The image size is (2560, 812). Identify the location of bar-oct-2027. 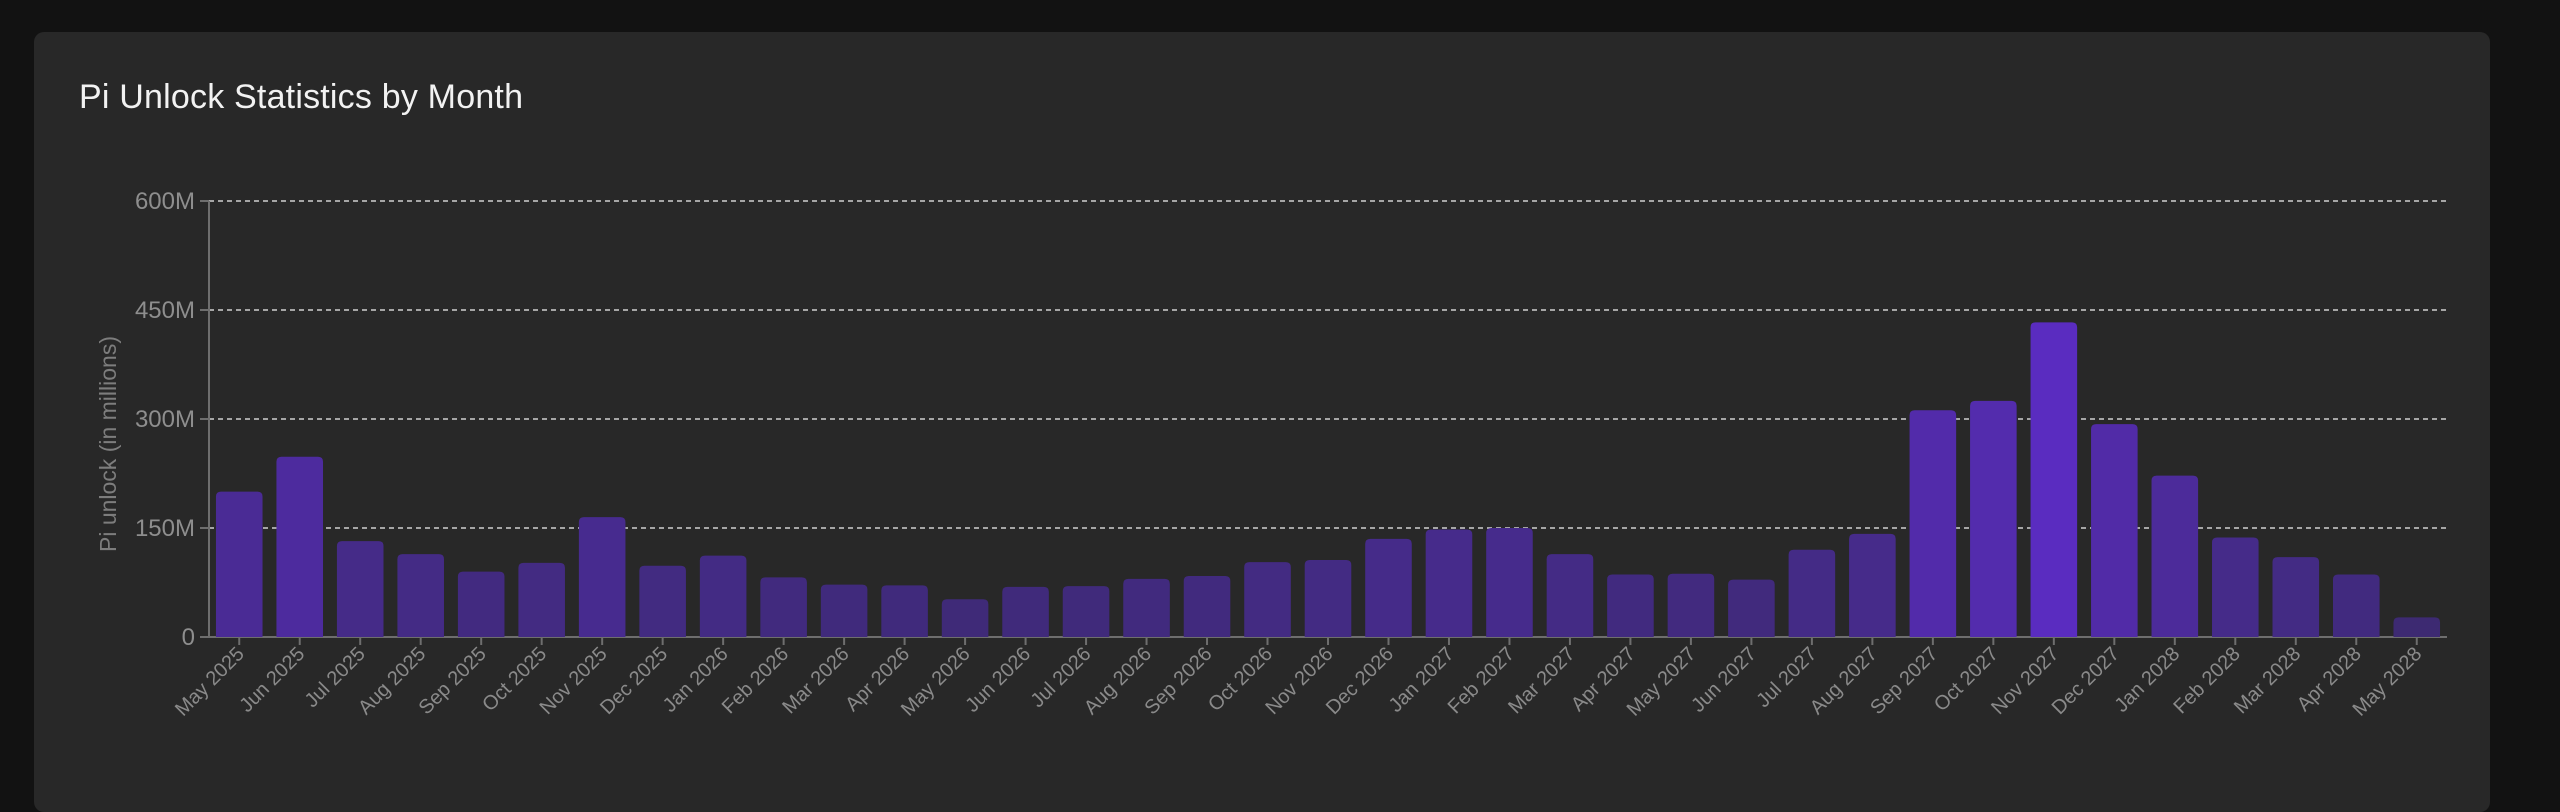
(1993, 518).